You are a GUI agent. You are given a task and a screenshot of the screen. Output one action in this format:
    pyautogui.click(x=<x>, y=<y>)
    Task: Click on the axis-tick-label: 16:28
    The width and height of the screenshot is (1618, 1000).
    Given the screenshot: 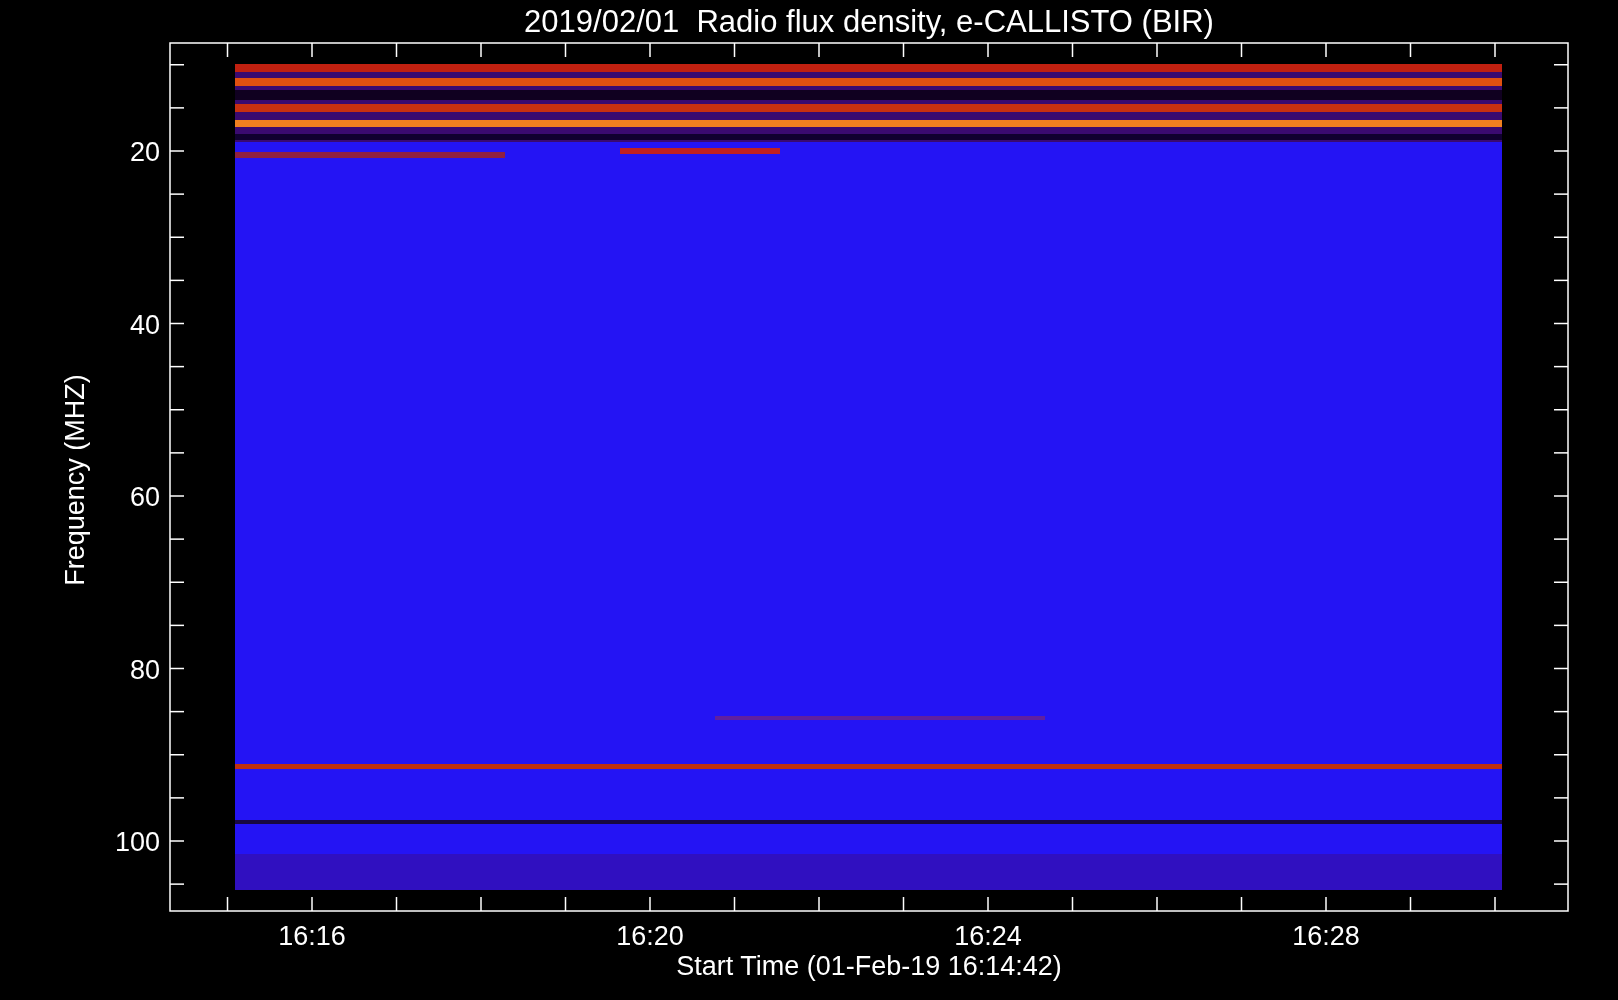 What is the action you would take?
    pyautogui.click(x=1326, y=936)
    